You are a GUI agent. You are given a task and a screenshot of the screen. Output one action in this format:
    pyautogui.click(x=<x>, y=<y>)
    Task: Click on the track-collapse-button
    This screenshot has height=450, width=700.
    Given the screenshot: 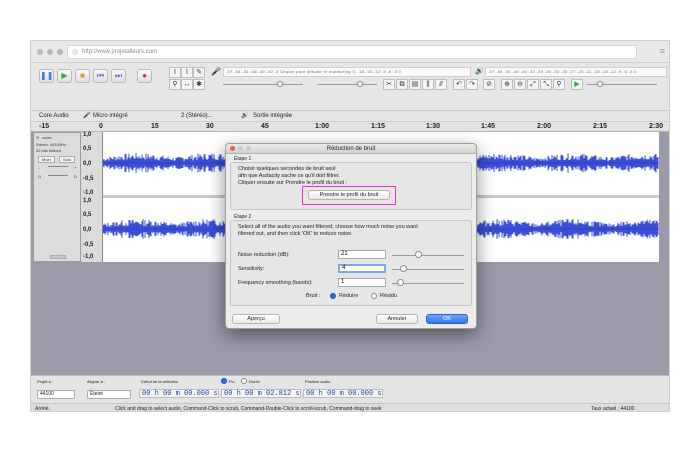 What is the action you would take?
    pyautogui.click(x=58, y=257)
    